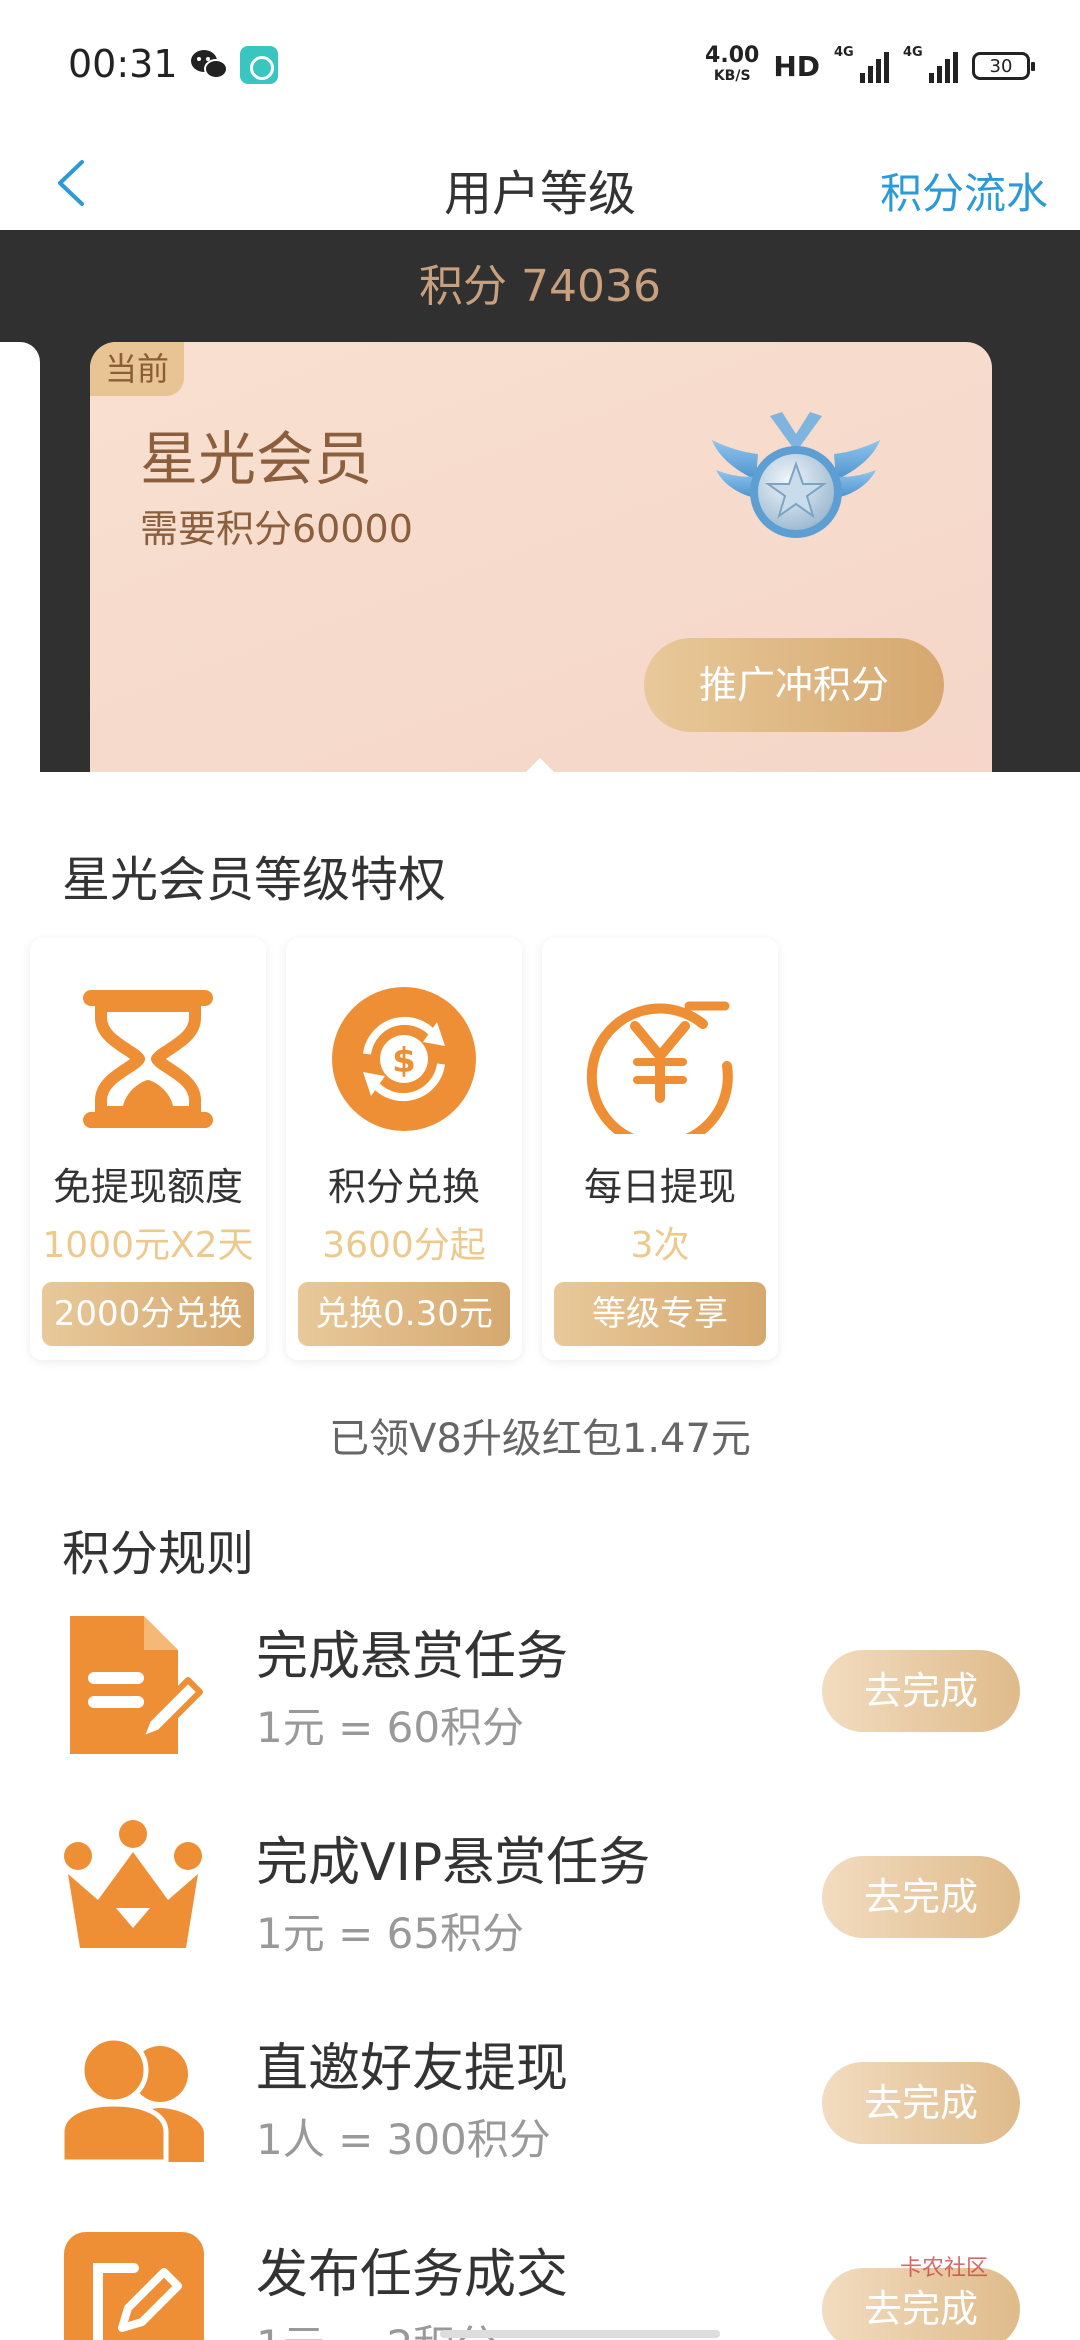 Image resolution: width=1080 pixels, height=2340 pixels. What do you see at coordinates (136, 1685) in the screenshot?
I see `document-edit-icon` at bounding box center [136, 1685].